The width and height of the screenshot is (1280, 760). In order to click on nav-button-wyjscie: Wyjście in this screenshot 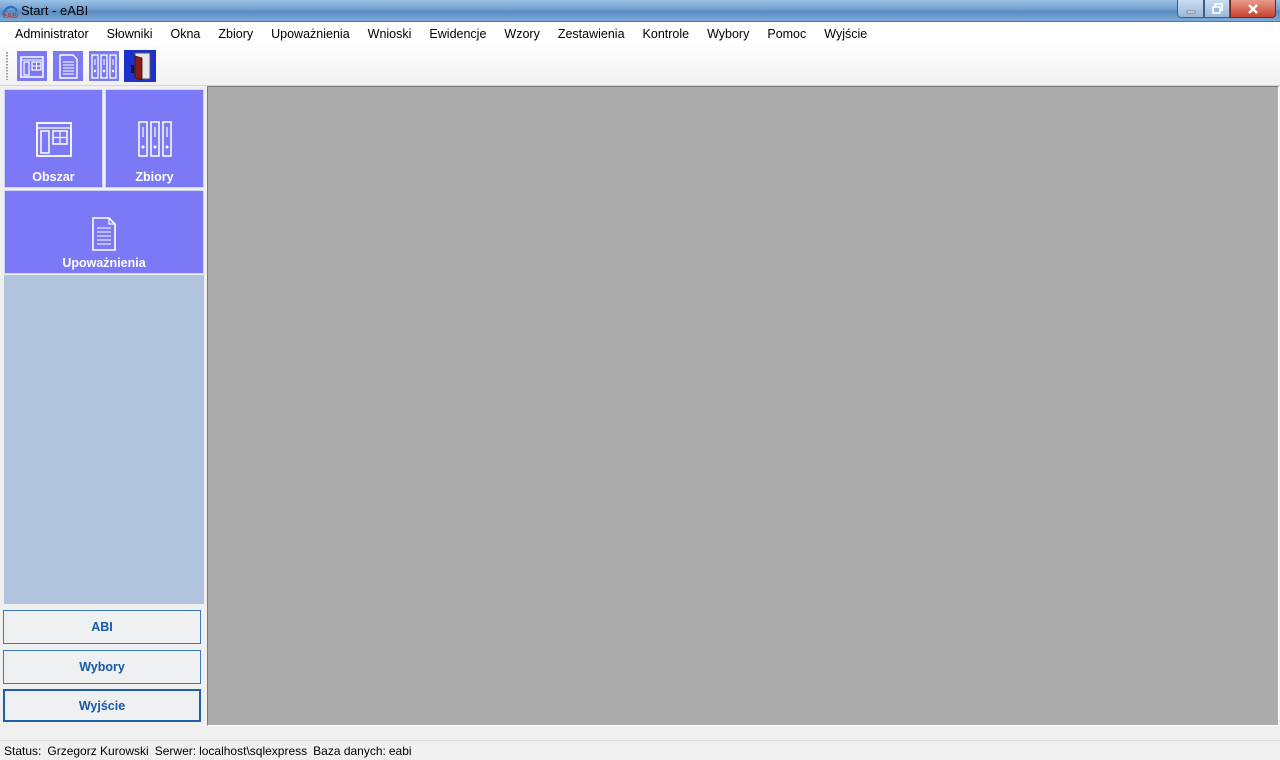, I will do `click(102, 705)`.